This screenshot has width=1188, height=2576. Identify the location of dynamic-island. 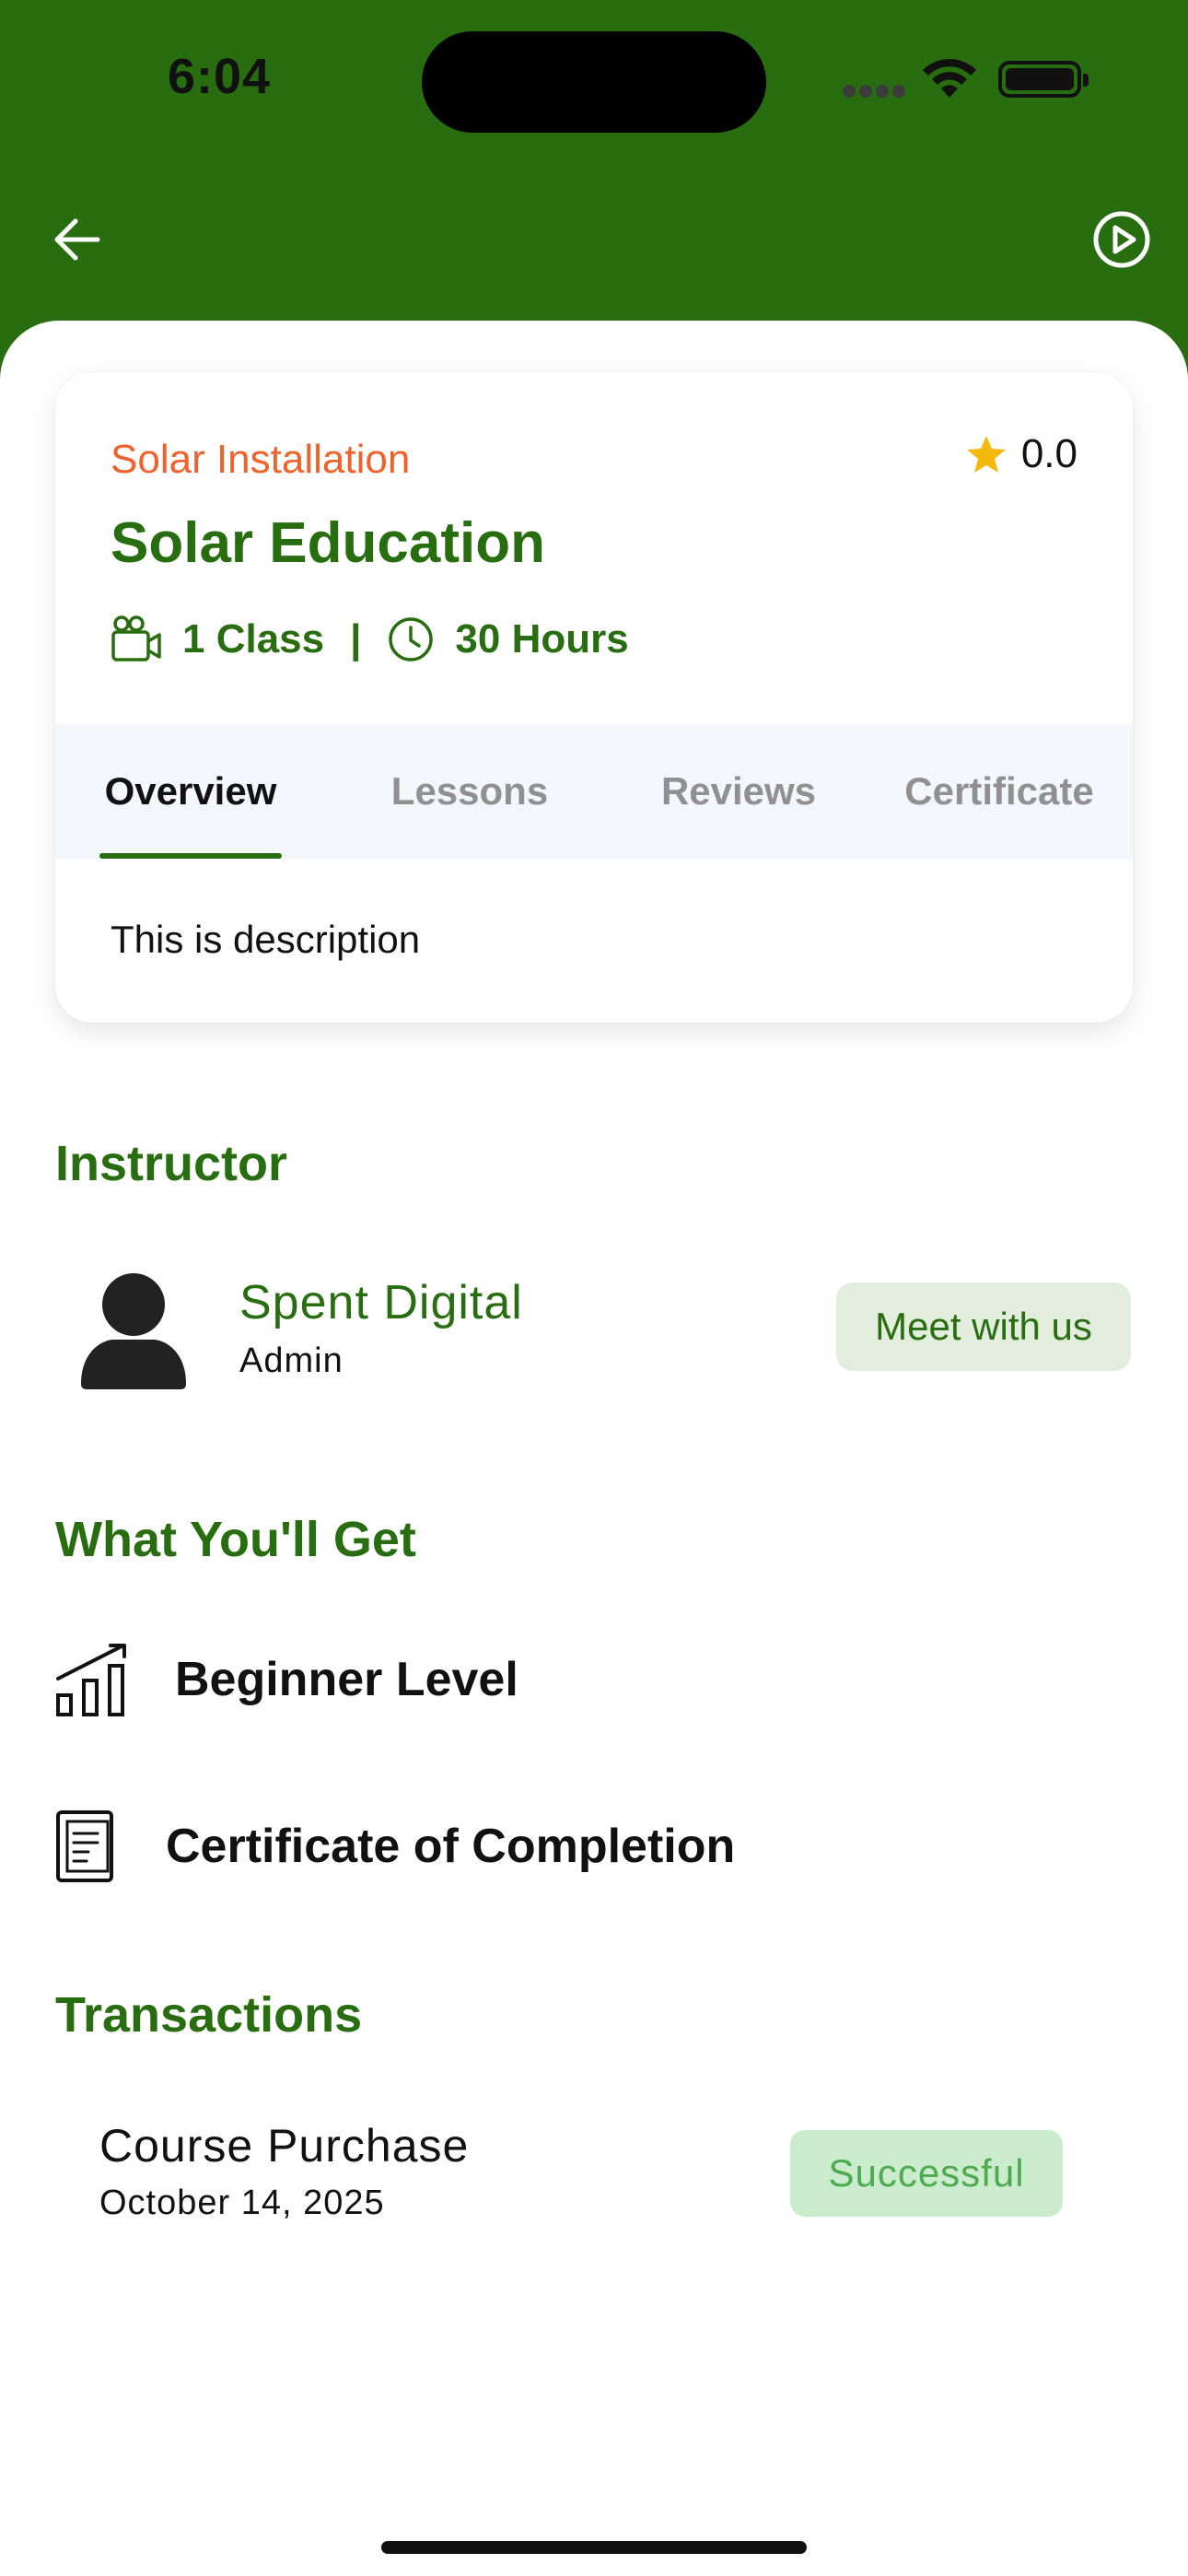
(594, 82).